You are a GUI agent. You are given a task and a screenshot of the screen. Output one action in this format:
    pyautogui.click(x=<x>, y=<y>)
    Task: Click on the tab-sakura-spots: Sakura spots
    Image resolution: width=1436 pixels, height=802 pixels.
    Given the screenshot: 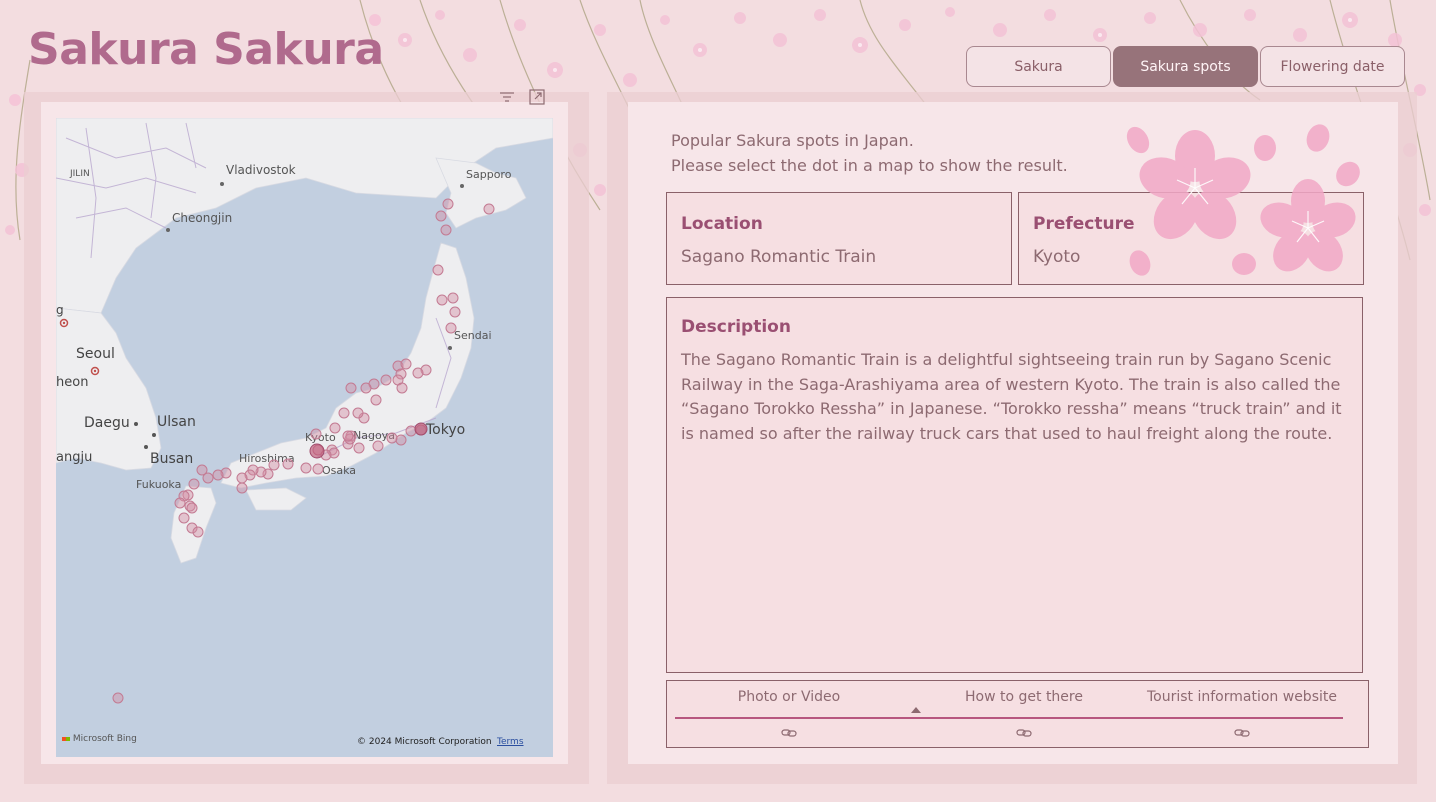 What is the action you would take?
    pyautogui.click(x=1185, y=66)
    